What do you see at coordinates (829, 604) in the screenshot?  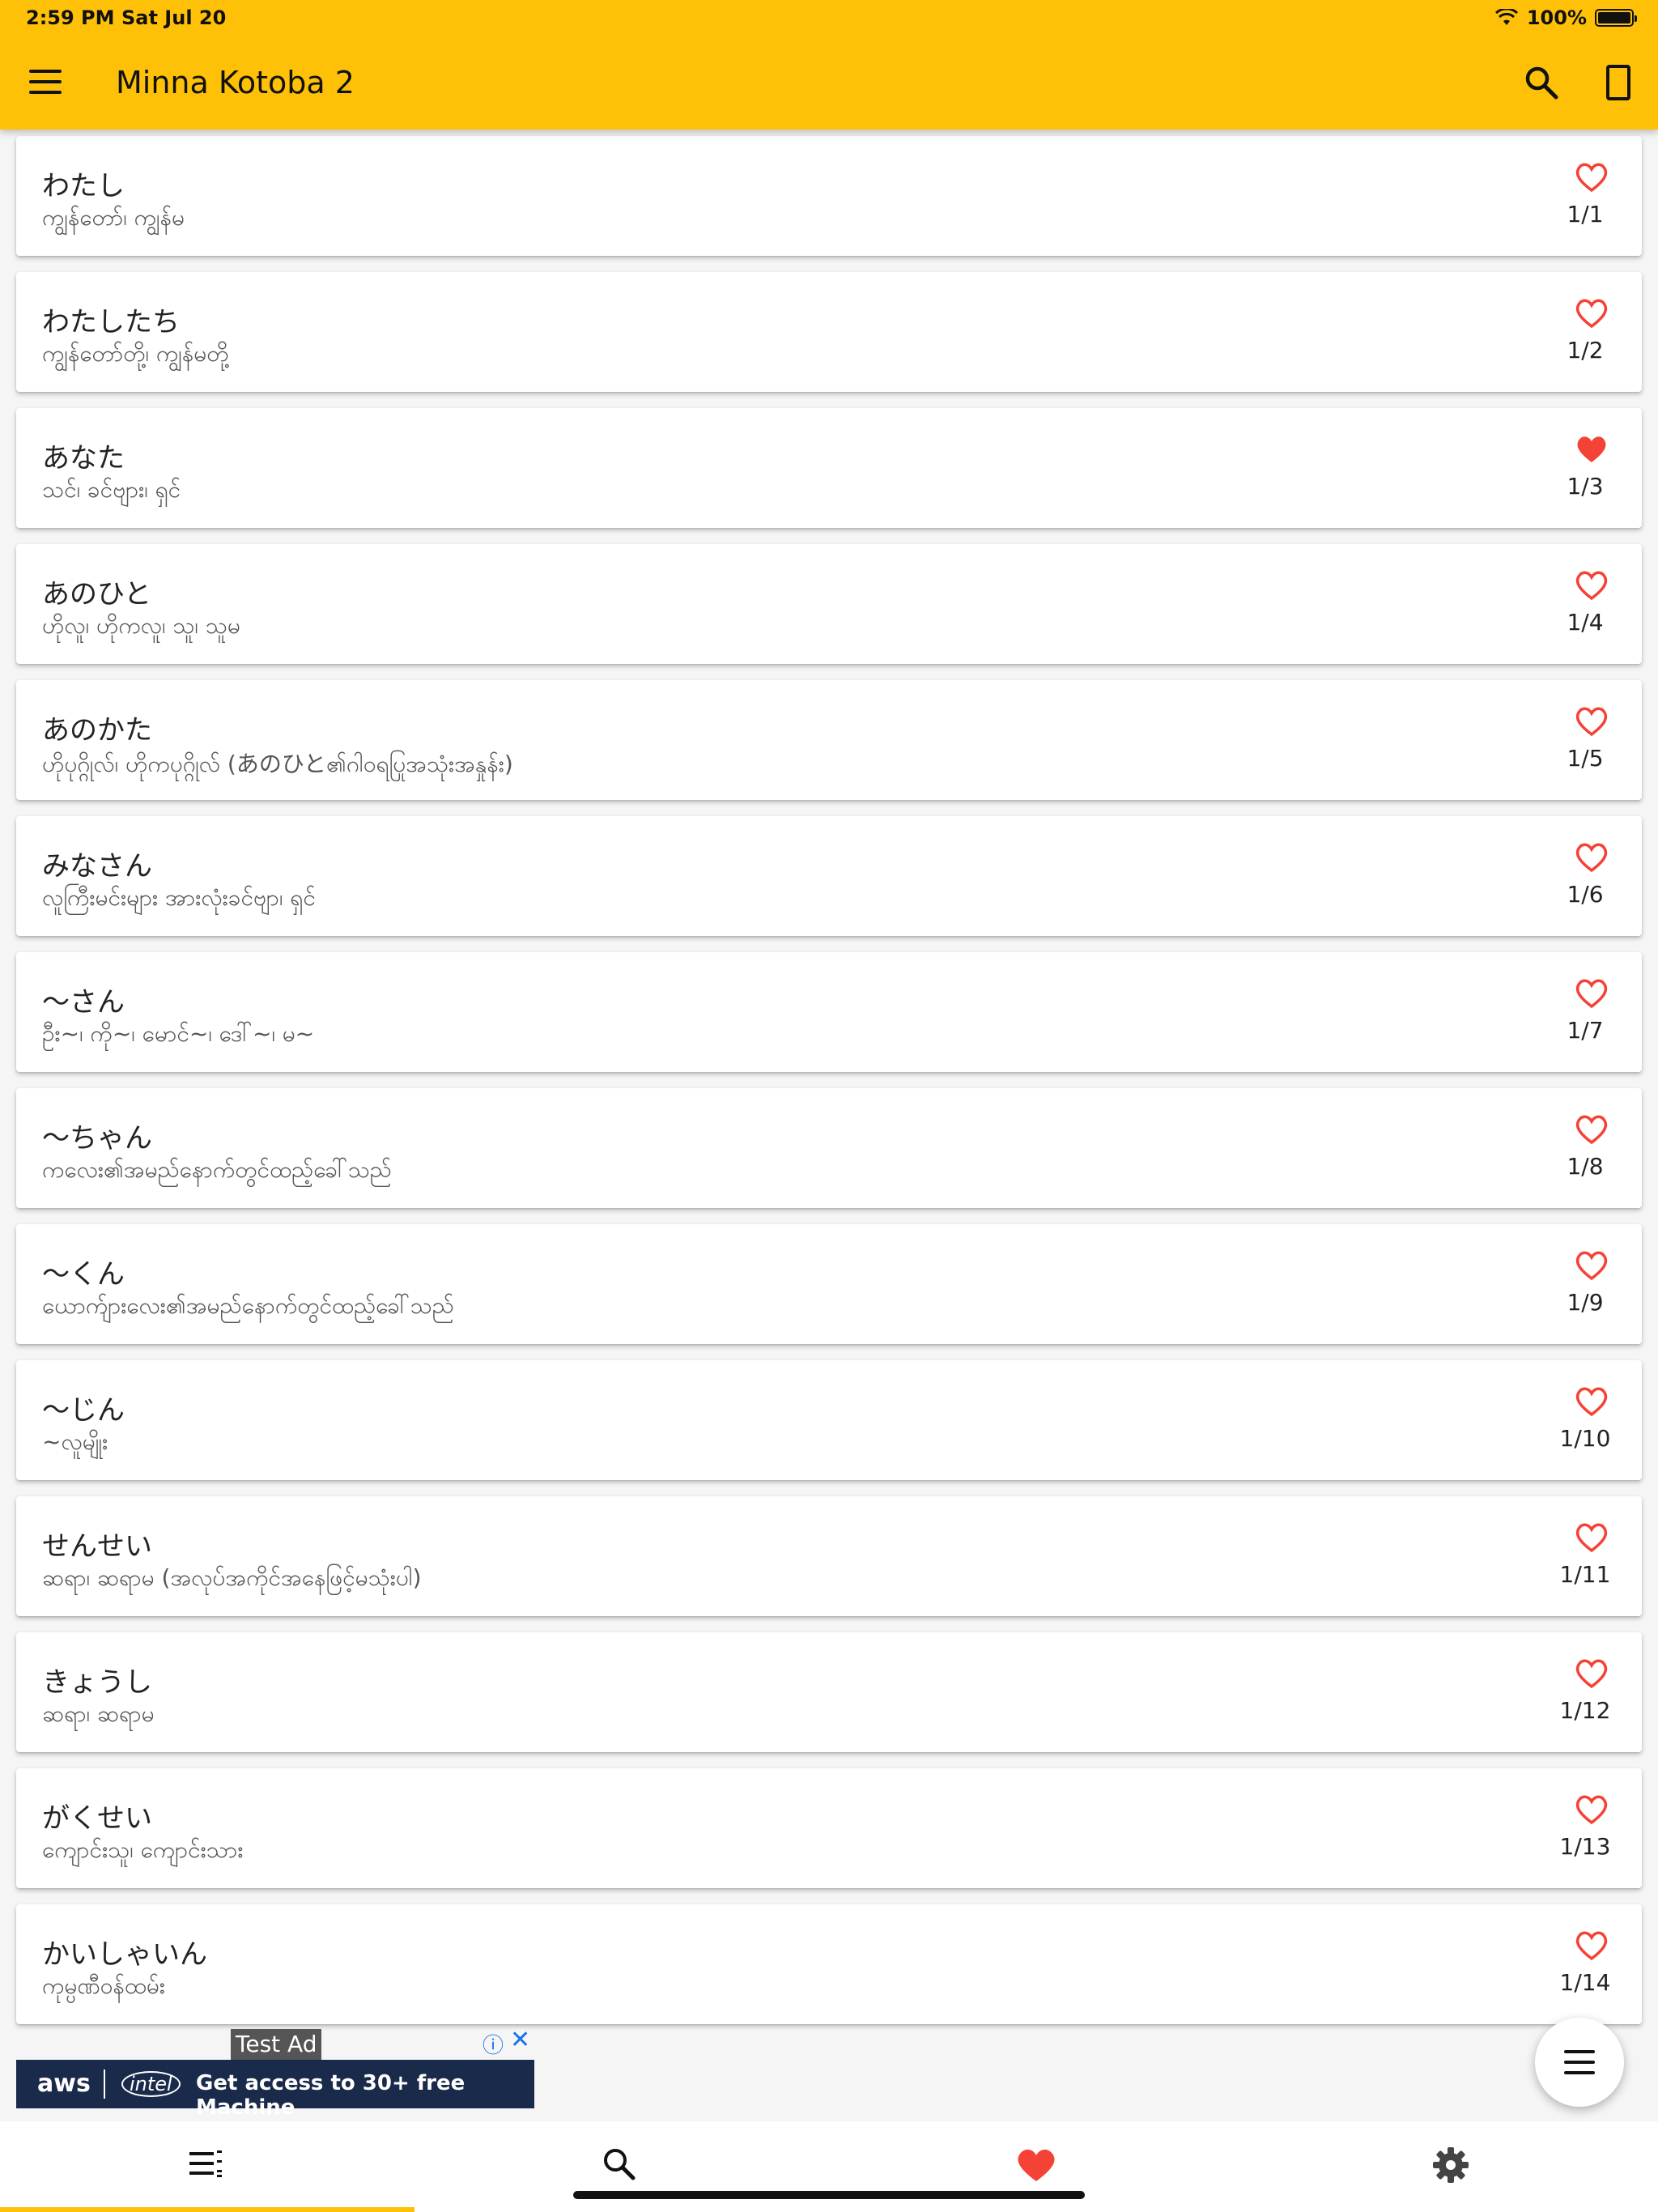 I see `list-item: あのひと ဟိုလူ၊ ဟိုကလူ၊ သူ၊ သူမ 1/4` at bounding box center [829, 604].